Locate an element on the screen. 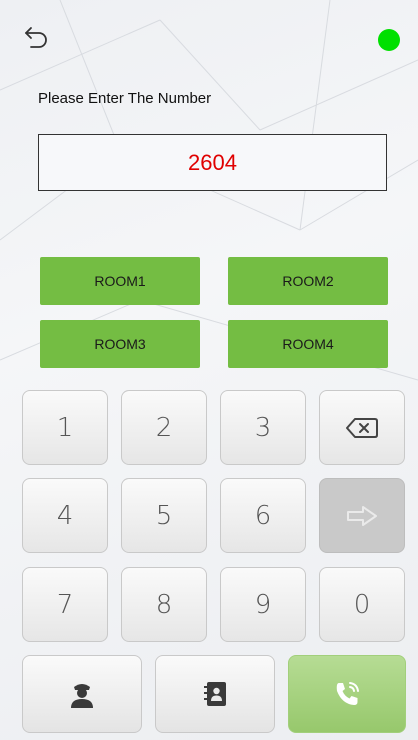  room1-button: ROOM1 is located at coordinates (120, 281).